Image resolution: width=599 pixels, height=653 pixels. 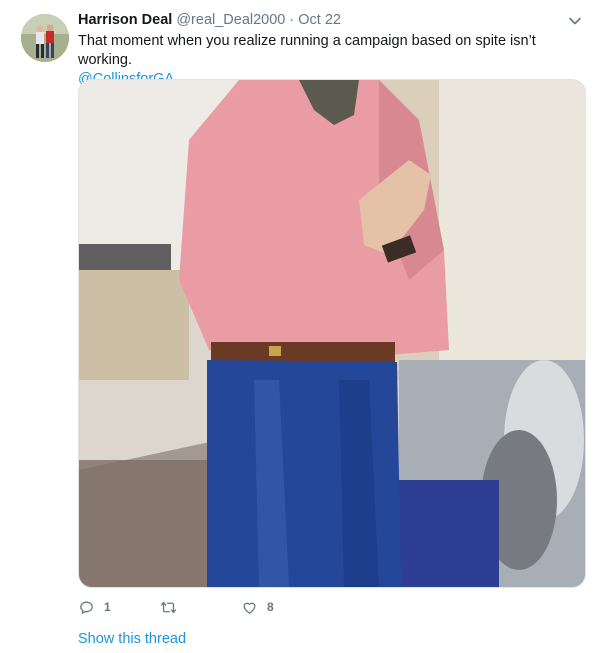 I want to click on reply-count: 1, so click(x=107, y=607).